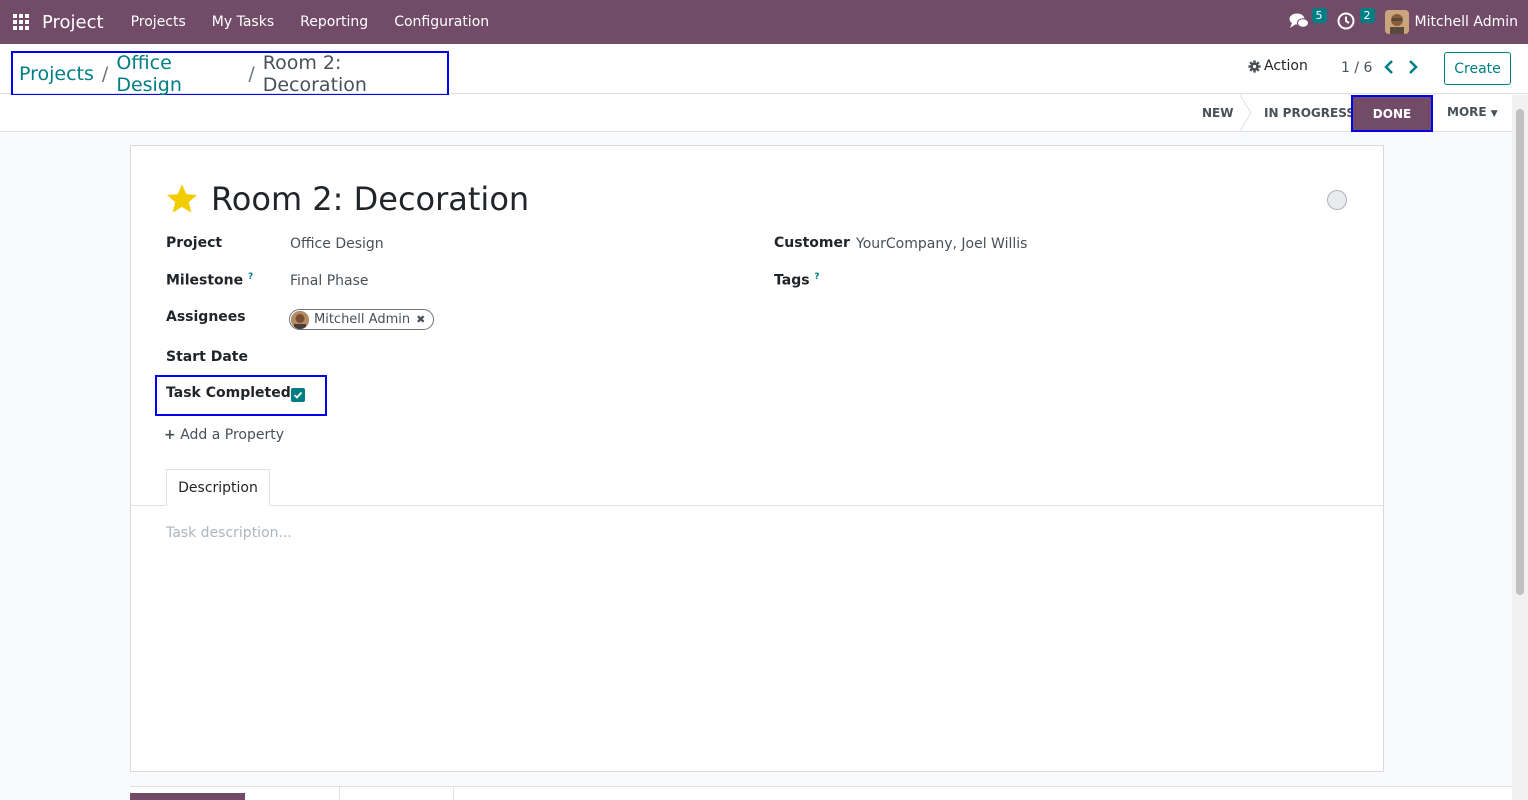  I want to click on assignee-tag: Mitchell Admin ✖, so click(362, 319).